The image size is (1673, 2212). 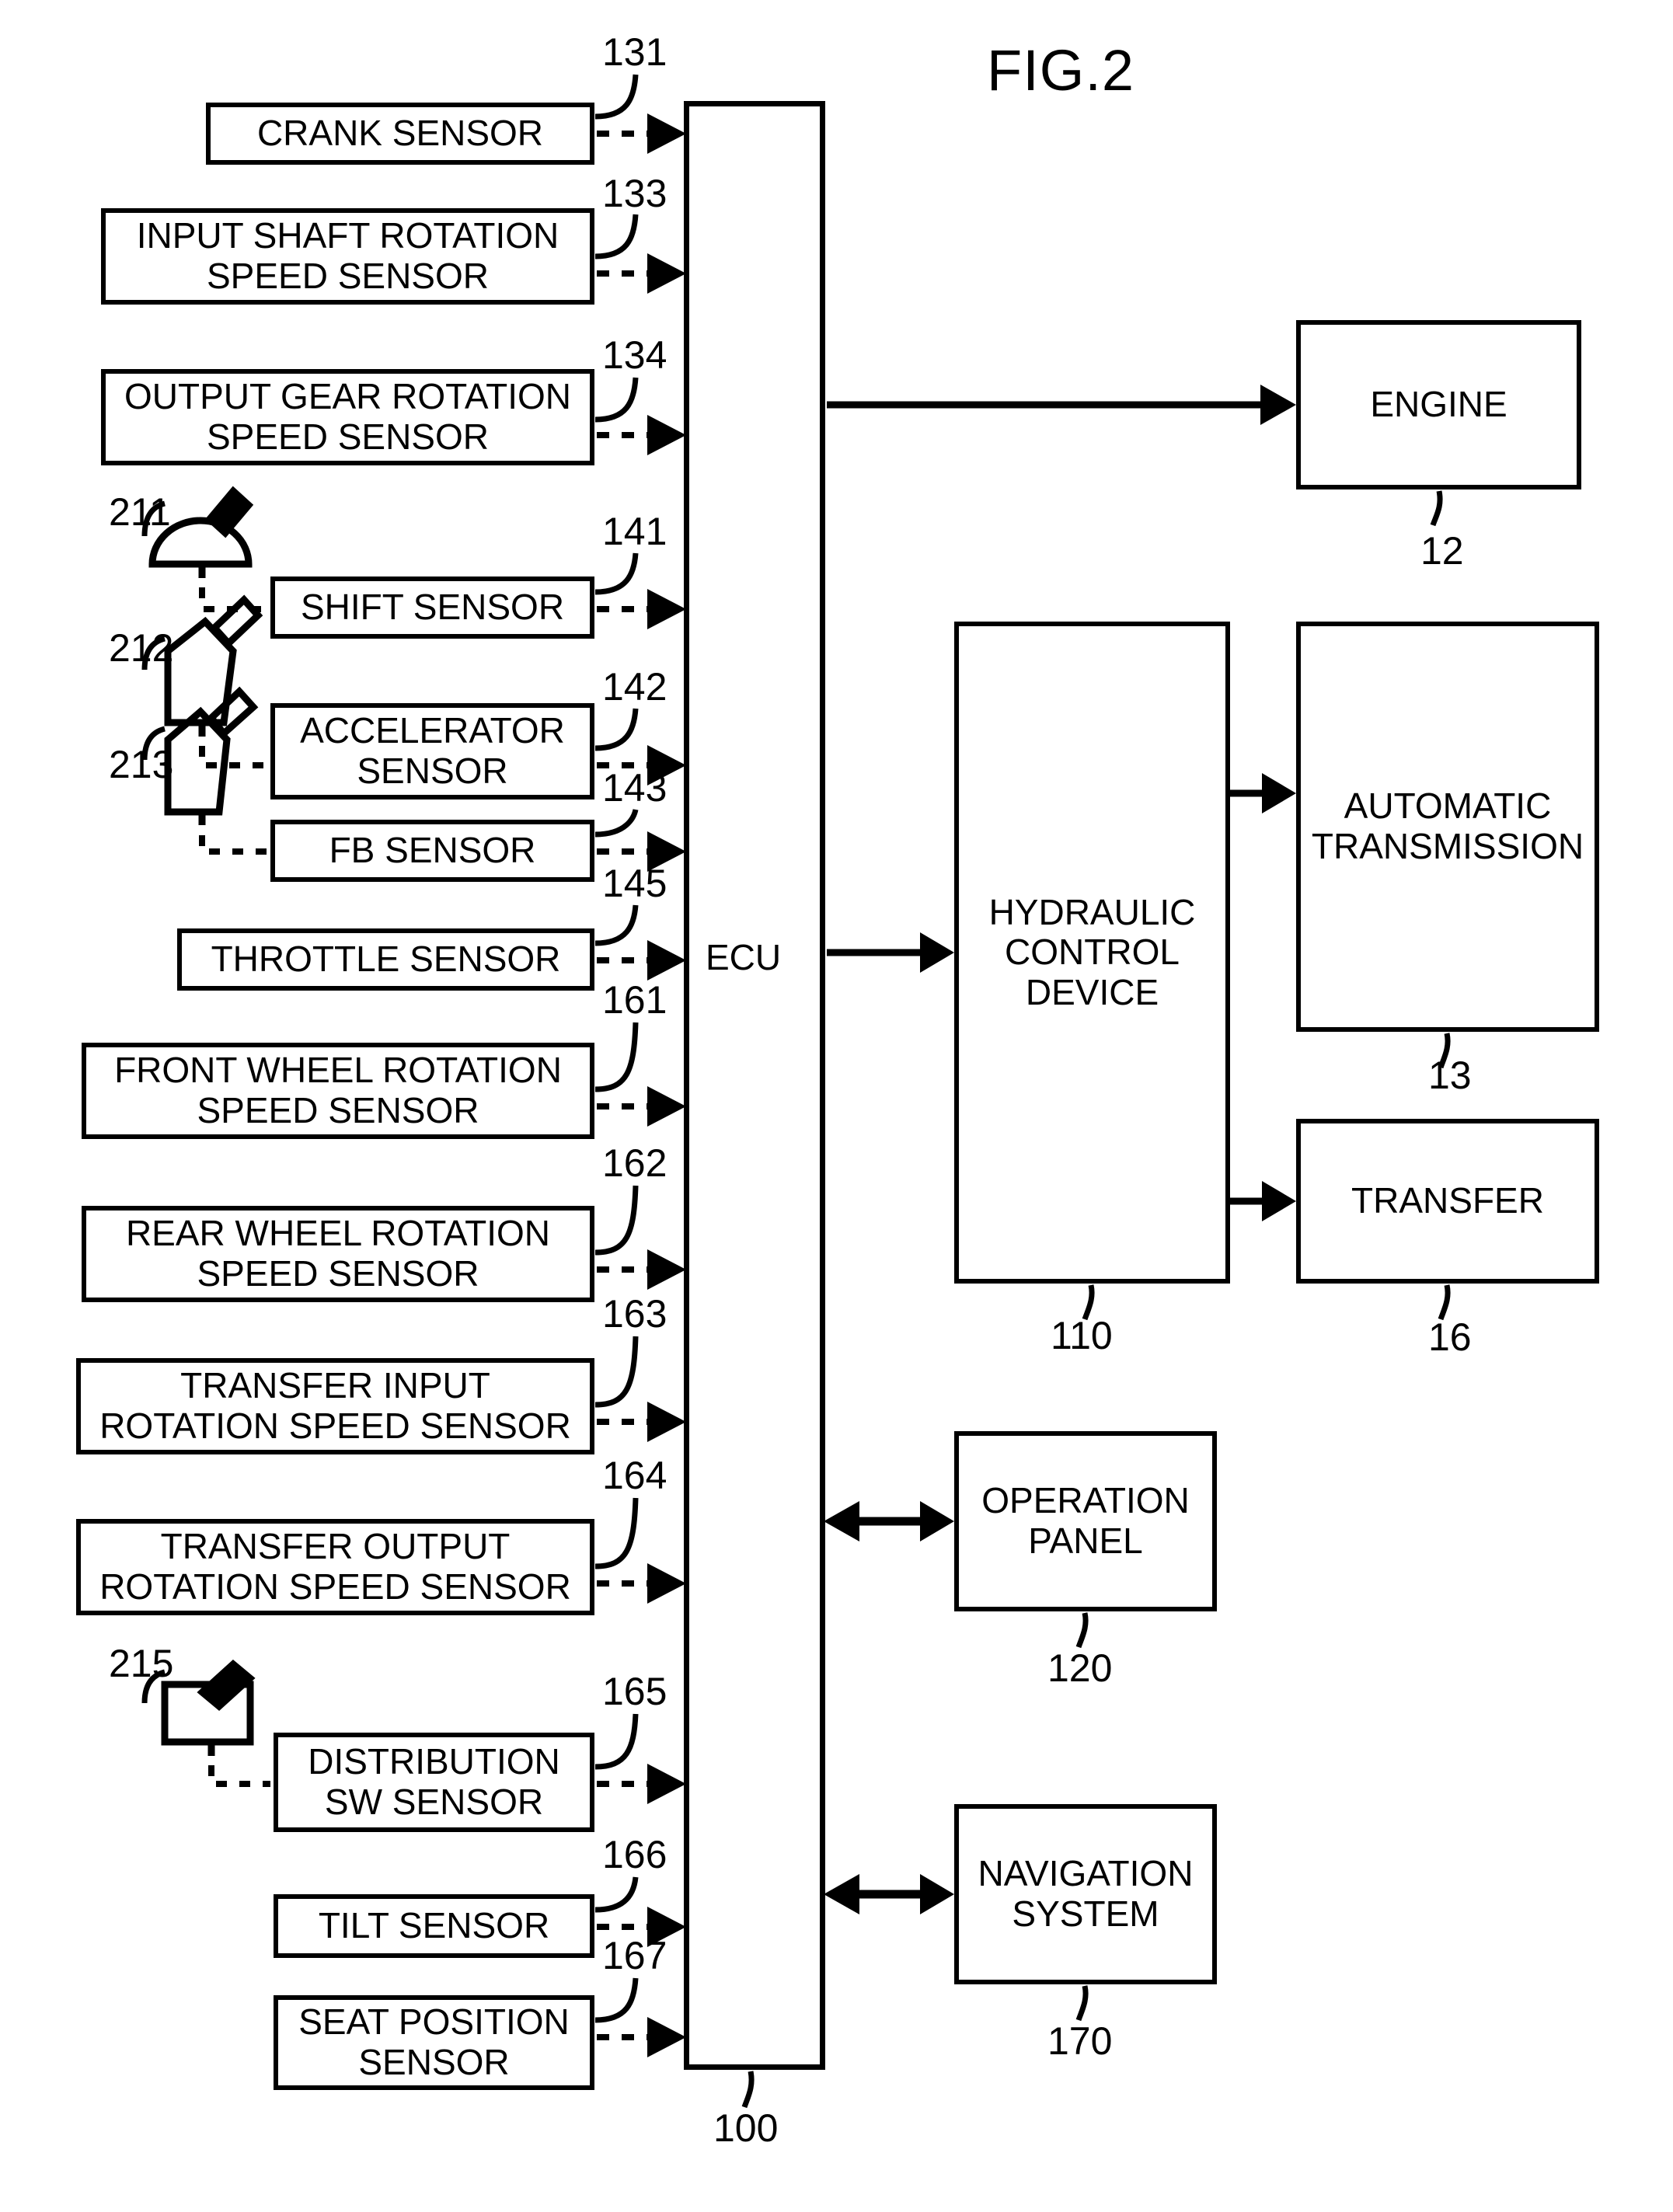 What do you see at coordinates (141, 764) in the screenshot?
I see `ref-numeral-brake-pedal: 213` at bounding box center [141, 764].